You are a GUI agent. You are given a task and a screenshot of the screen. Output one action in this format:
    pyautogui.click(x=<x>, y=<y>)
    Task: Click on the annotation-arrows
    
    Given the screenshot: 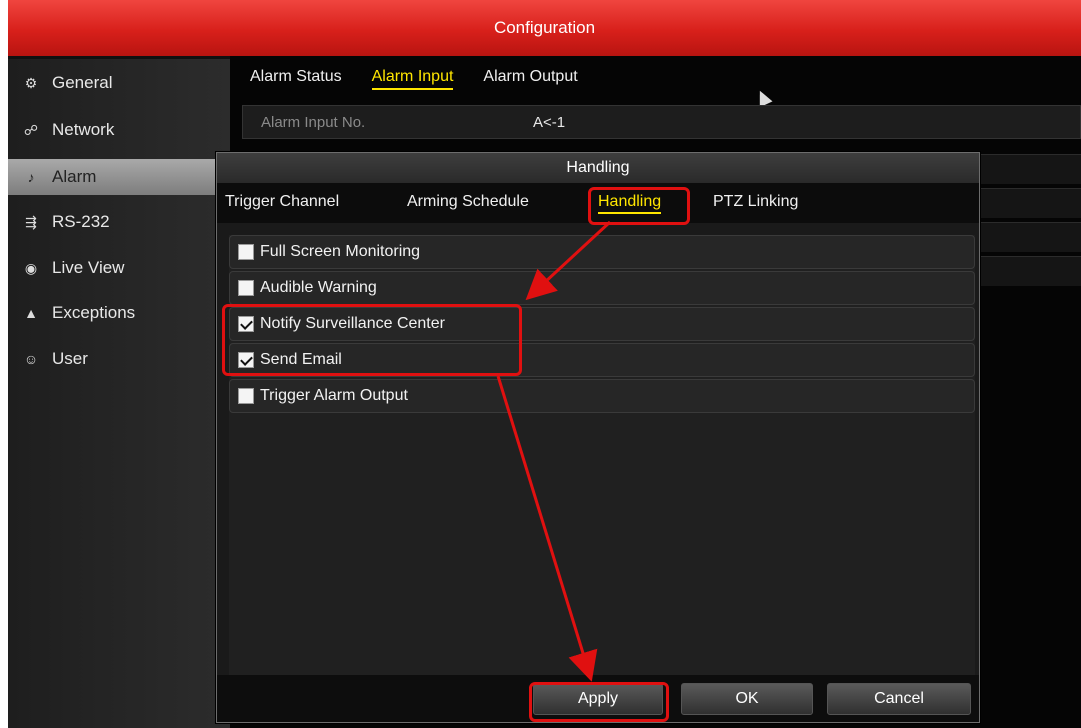 What is the action you would take?
    pyautogui.click(x=554, y=451)
    